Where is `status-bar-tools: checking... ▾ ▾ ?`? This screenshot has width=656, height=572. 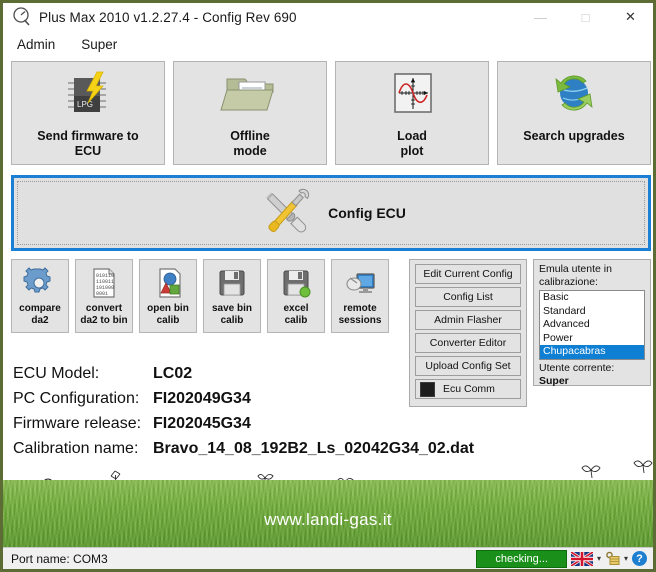 status-bar-tools: checking... ▾ ▾ ? is located at coordinates (561, 558).